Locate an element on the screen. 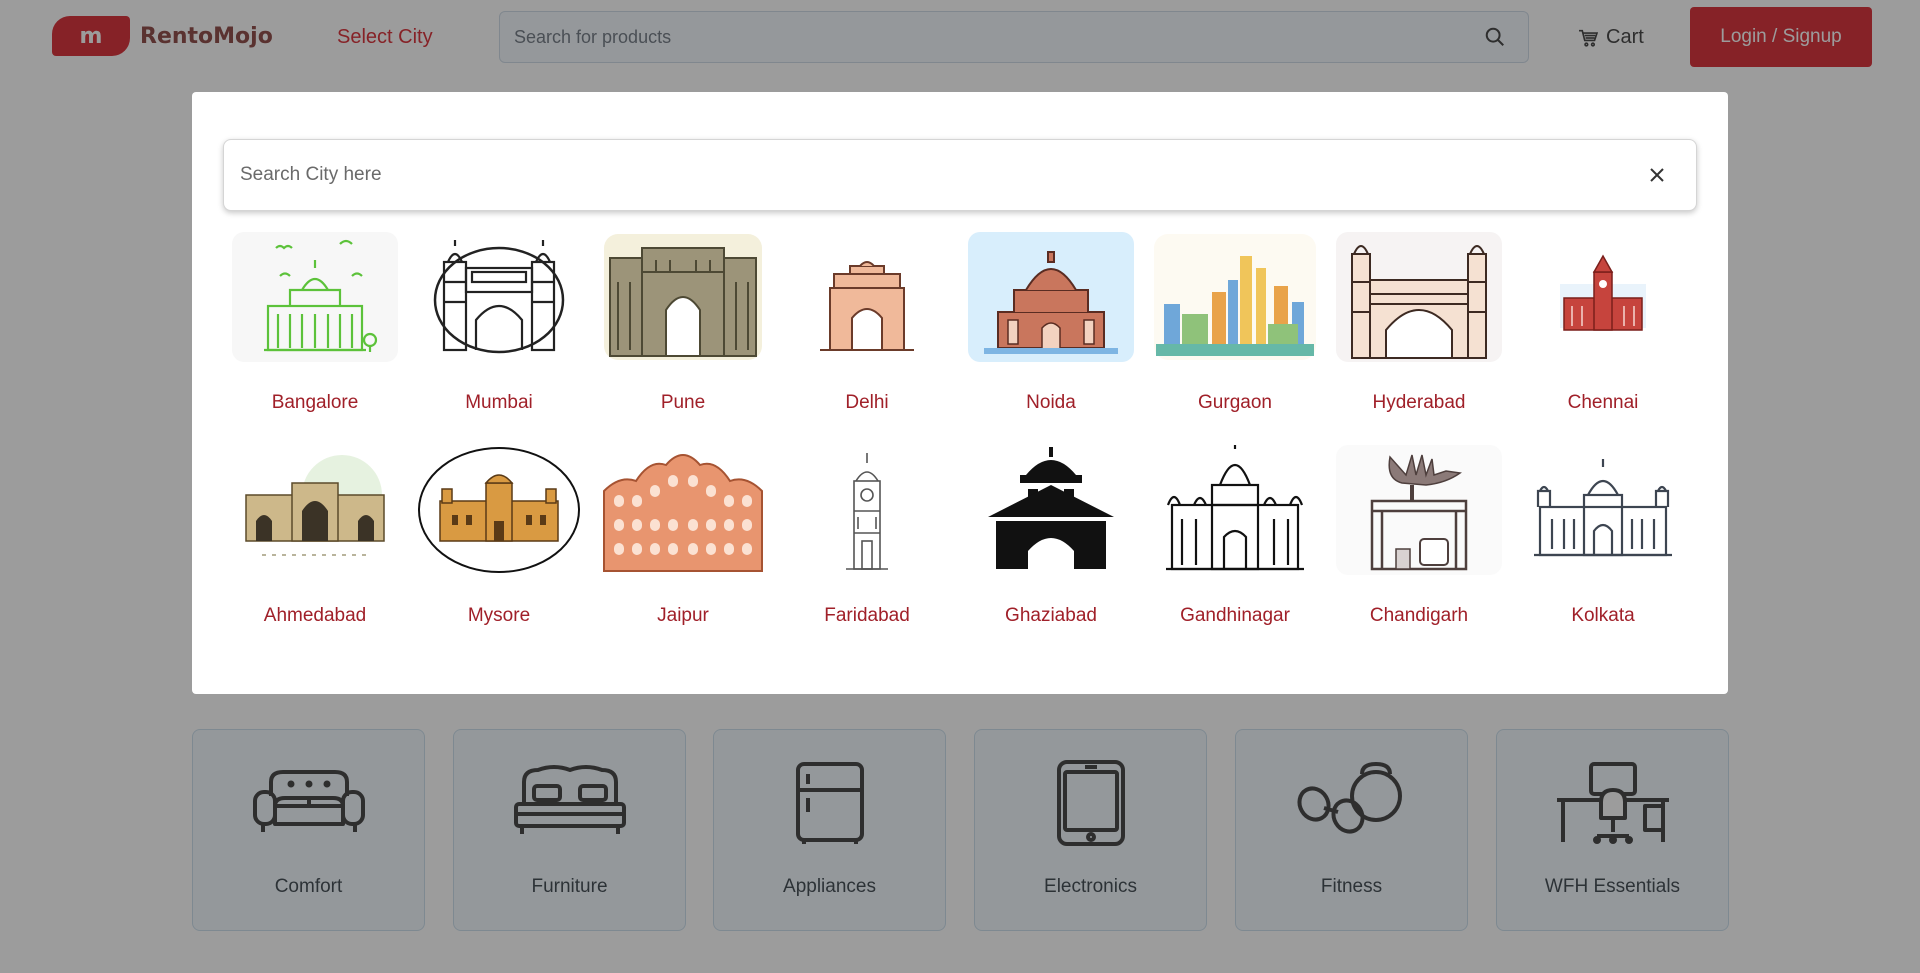 This screenshot has width=1920, height=973. city-search-input is located at coordinates (920, 175).